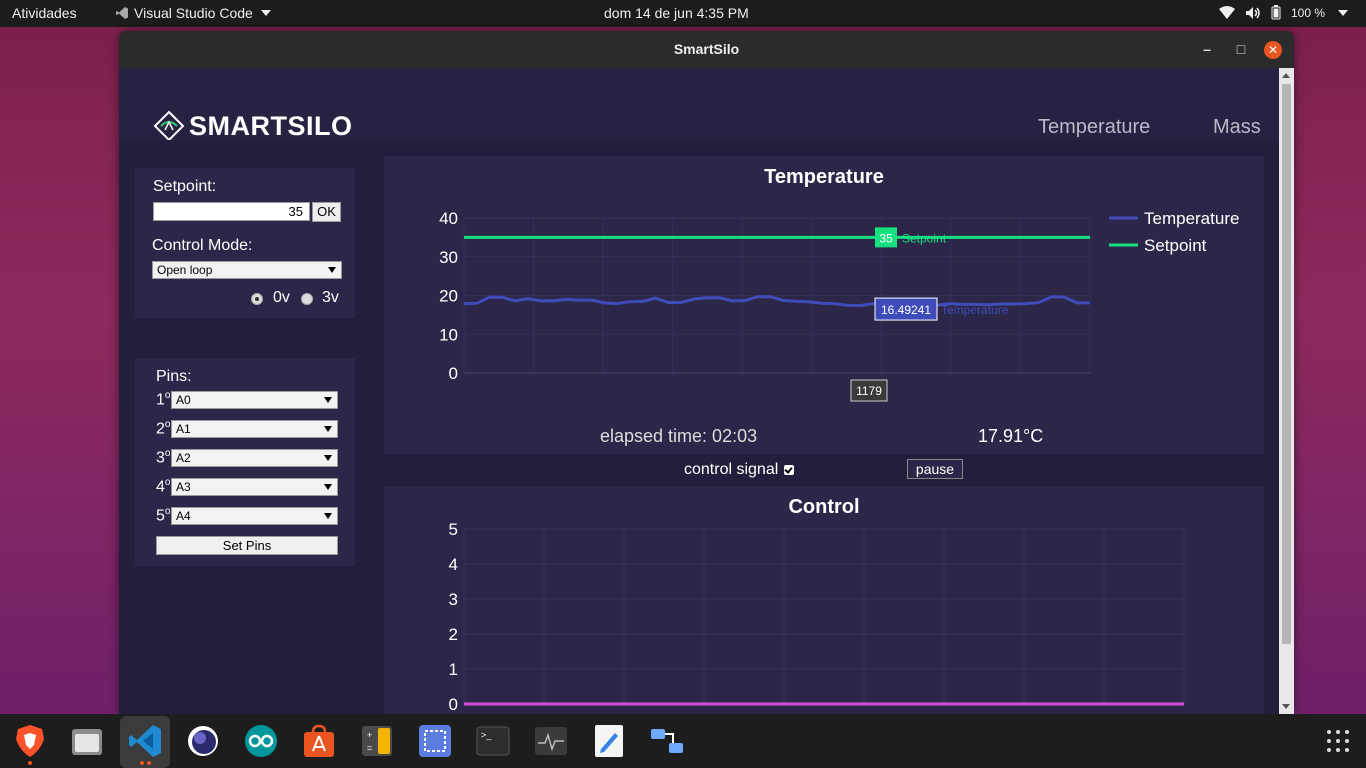  Describe the element at coordinates (676, 13) in the screenshot. I see `clock: dom 14 de jun 4:35 PM` at that location.